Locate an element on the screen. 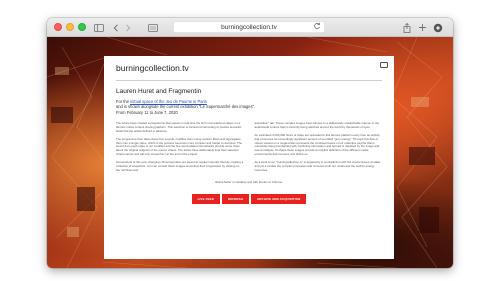 Image resolution: width=500 pixels, height=281 pixels. refresh-button: REFRESH is located at coordinates (235, 198).